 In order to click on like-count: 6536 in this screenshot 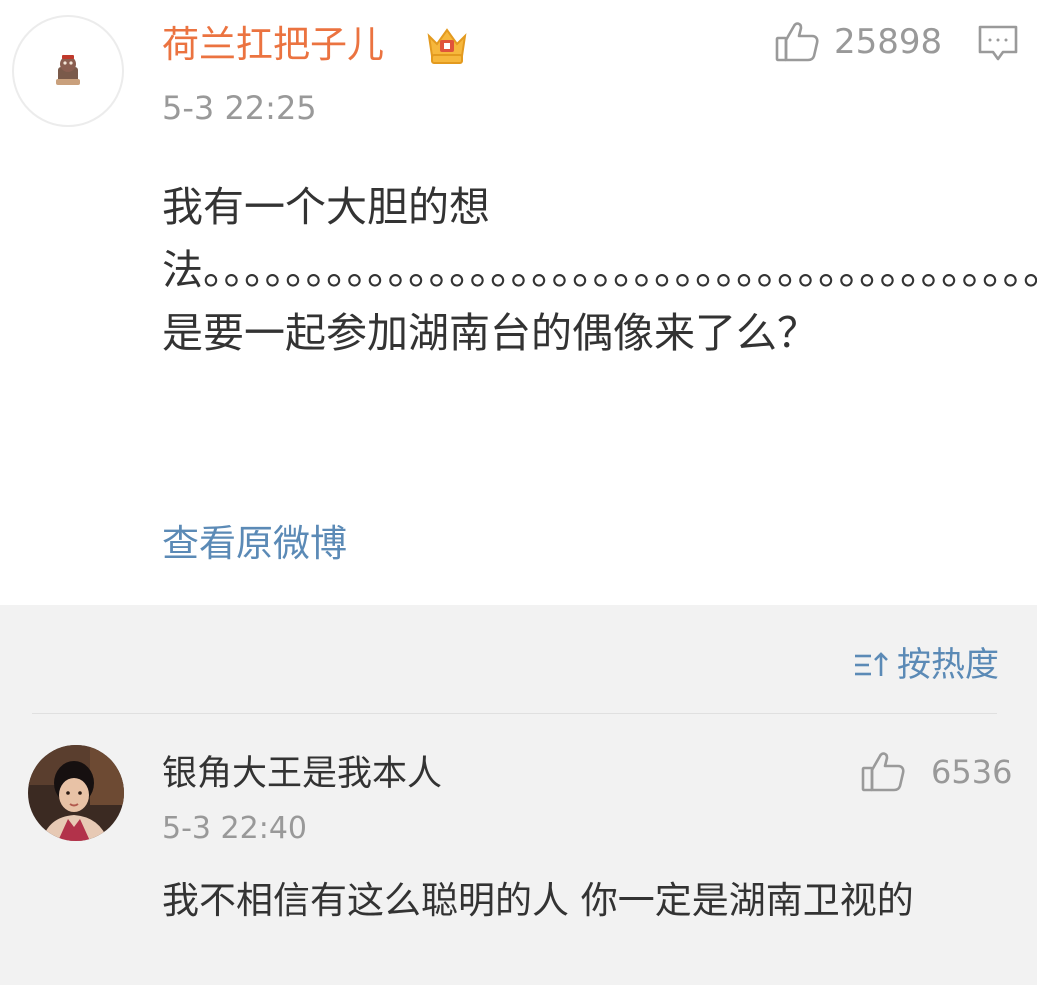, I will do `click(972, 772)`.